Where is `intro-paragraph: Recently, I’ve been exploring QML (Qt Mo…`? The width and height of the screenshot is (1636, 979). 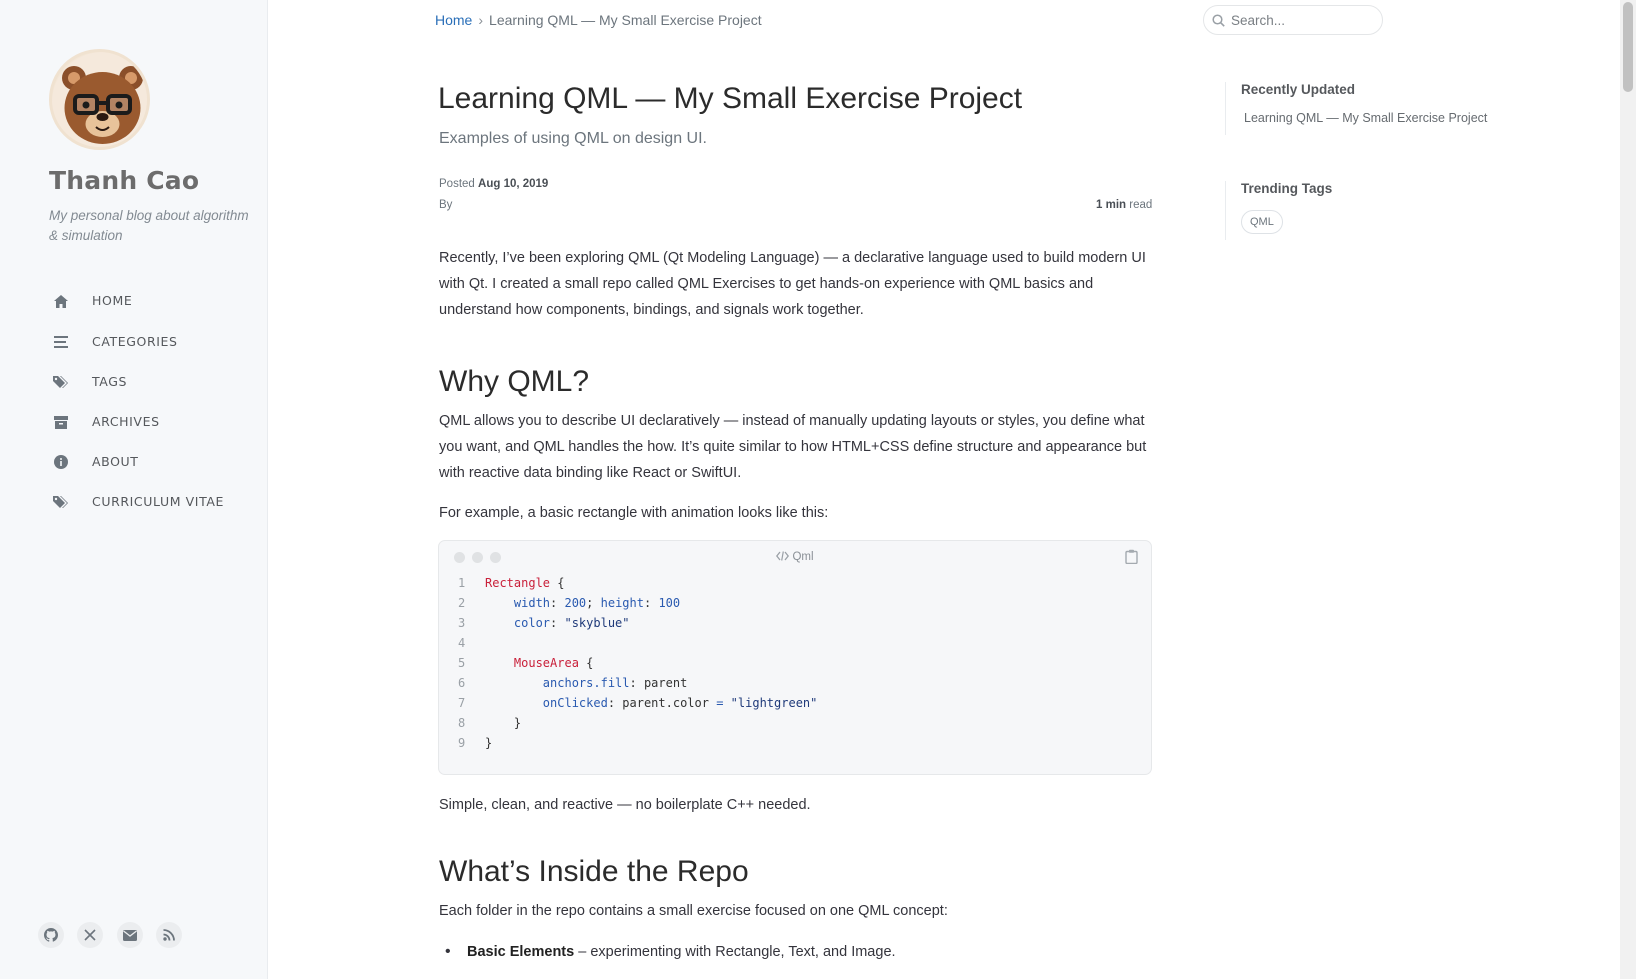
intro-paragraph: Recently, I’ve been exploring QML (Qt Mo… is located at coordinates (792, 284).